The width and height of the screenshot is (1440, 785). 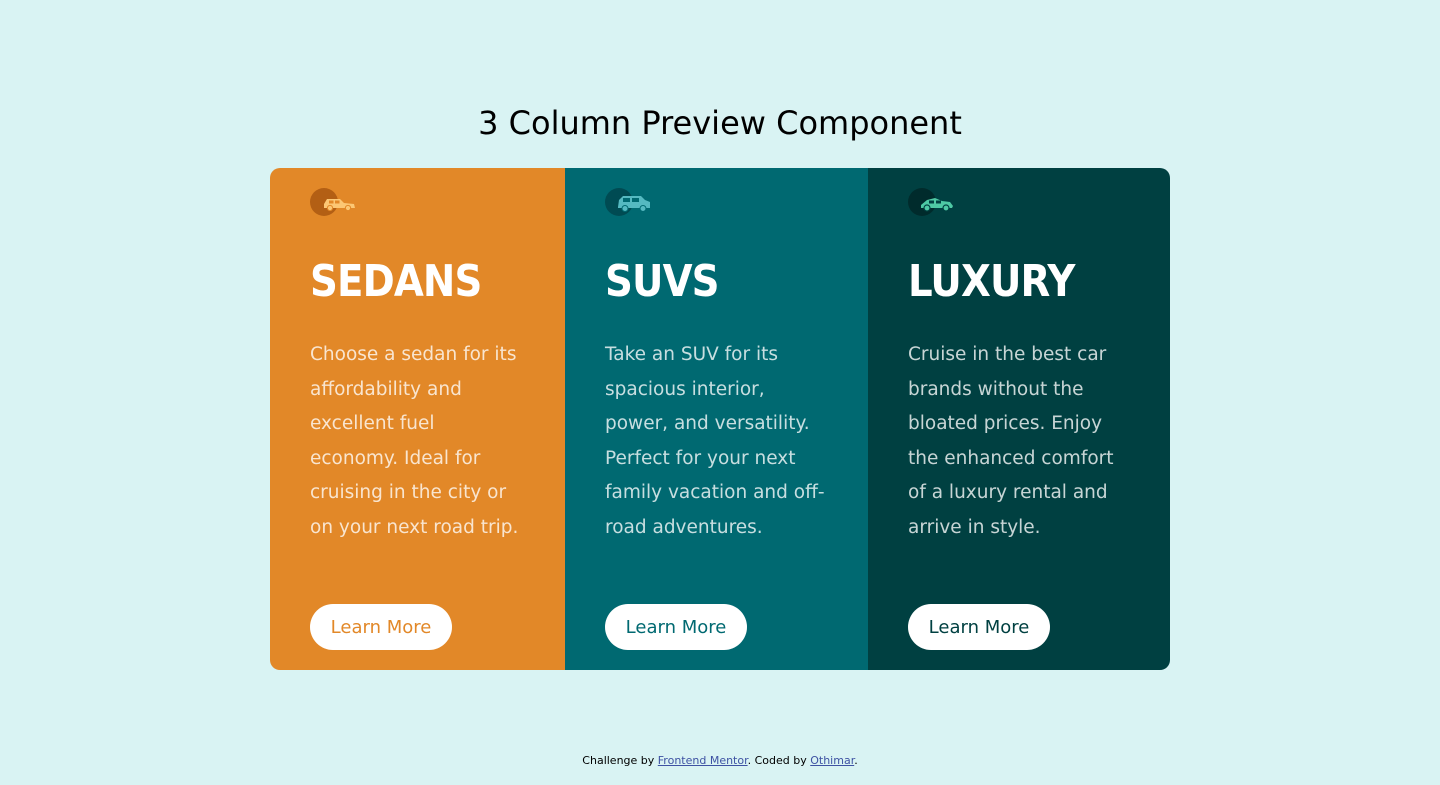 What do you see at coordinates (931, 202) in the screenshot?
I see `luxury-car-icon` at bounding box center [931, 202].